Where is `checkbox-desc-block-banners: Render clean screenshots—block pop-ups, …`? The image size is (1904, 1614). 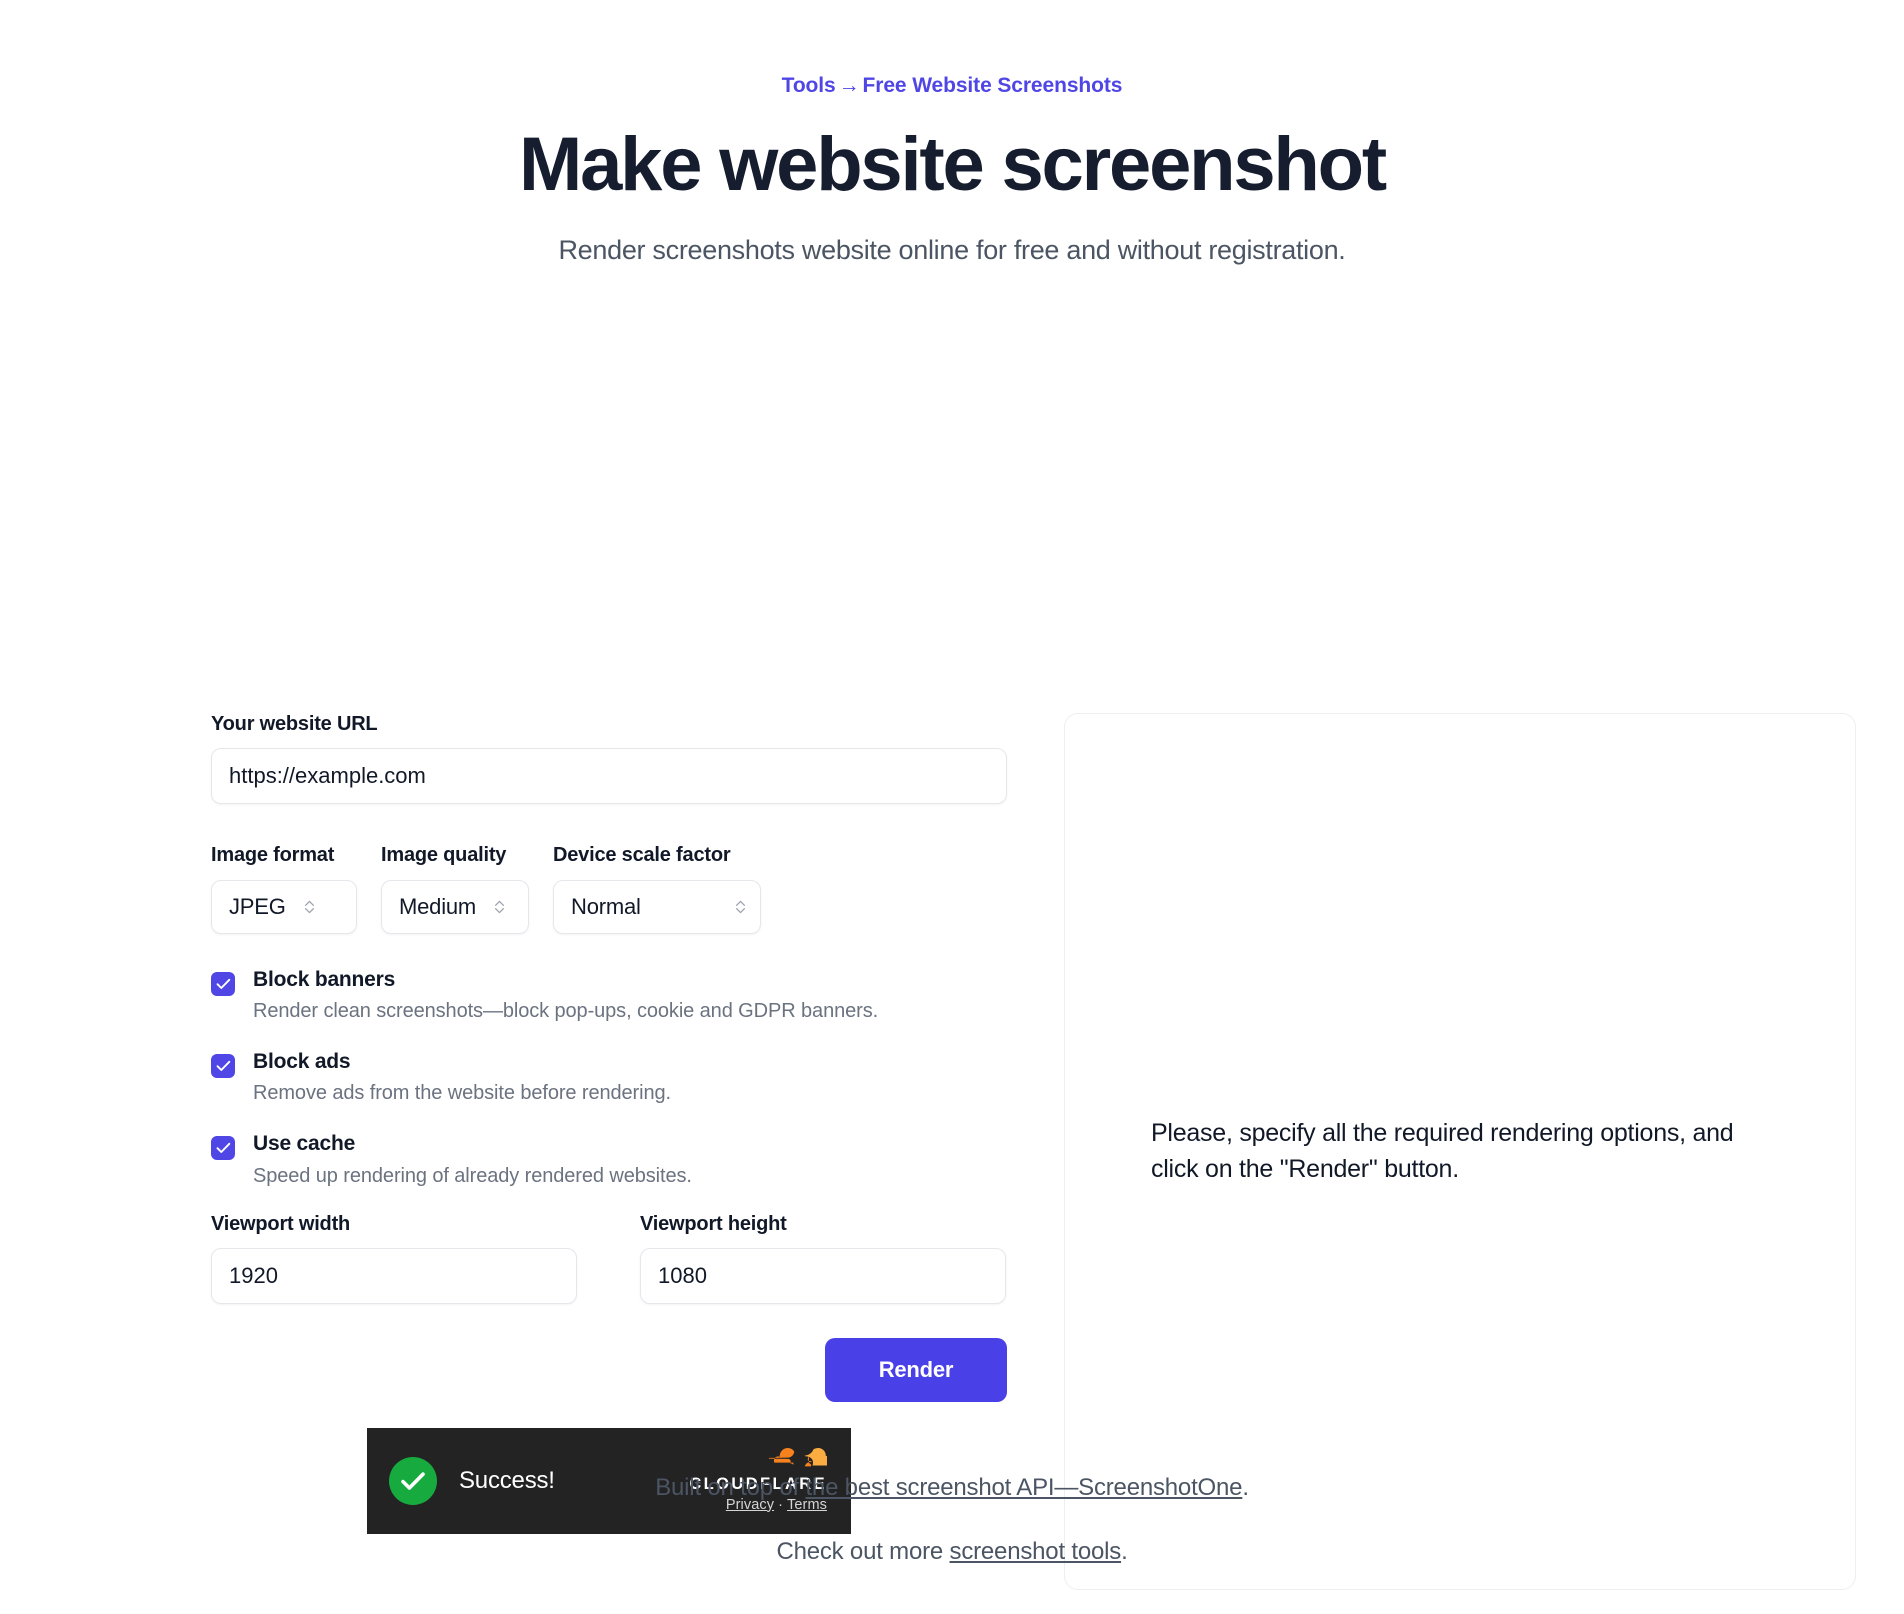
checkbox-desc-block-banners: Render clean screenshots—block pop-ups, … is located at coordinates (566, 1011).